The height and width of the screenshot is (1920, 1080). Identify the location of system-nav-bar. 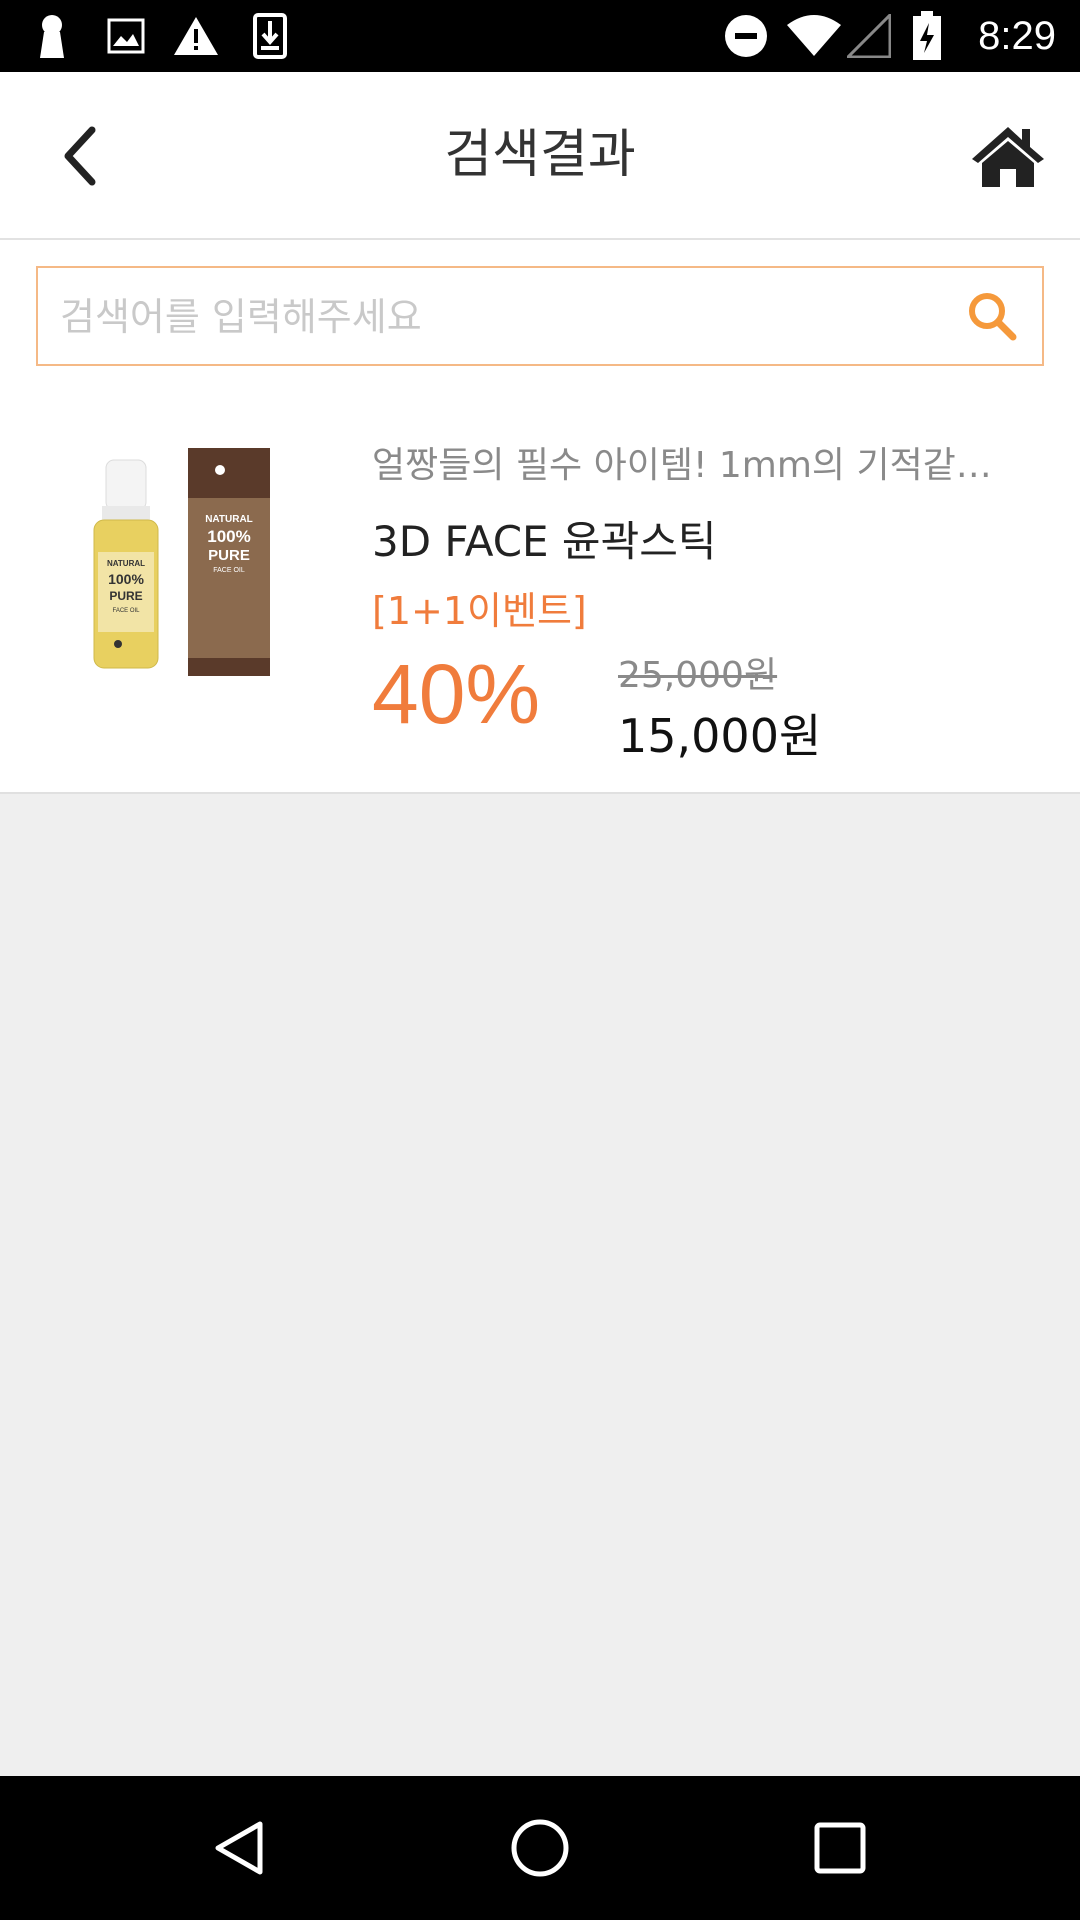
(540, 1848).